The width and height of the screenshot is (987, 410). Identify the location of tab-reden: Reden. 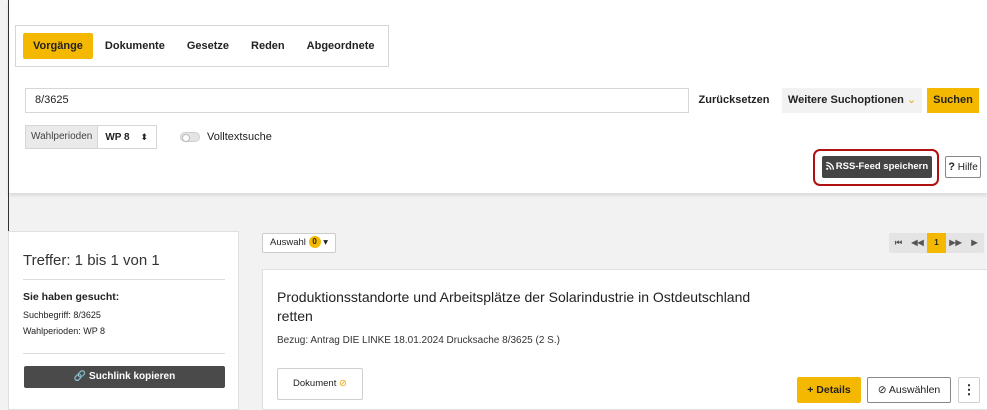
(268, 46).